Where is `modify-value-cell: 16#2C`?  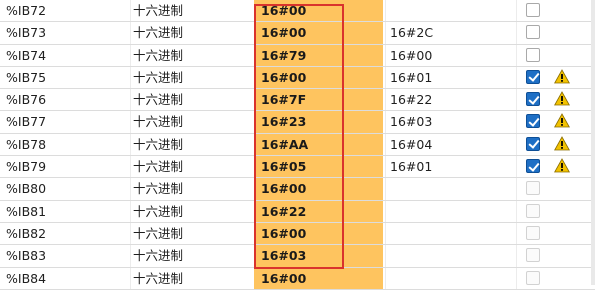 modify-value-cell: 16#2C is located at coordinates (446, 32).